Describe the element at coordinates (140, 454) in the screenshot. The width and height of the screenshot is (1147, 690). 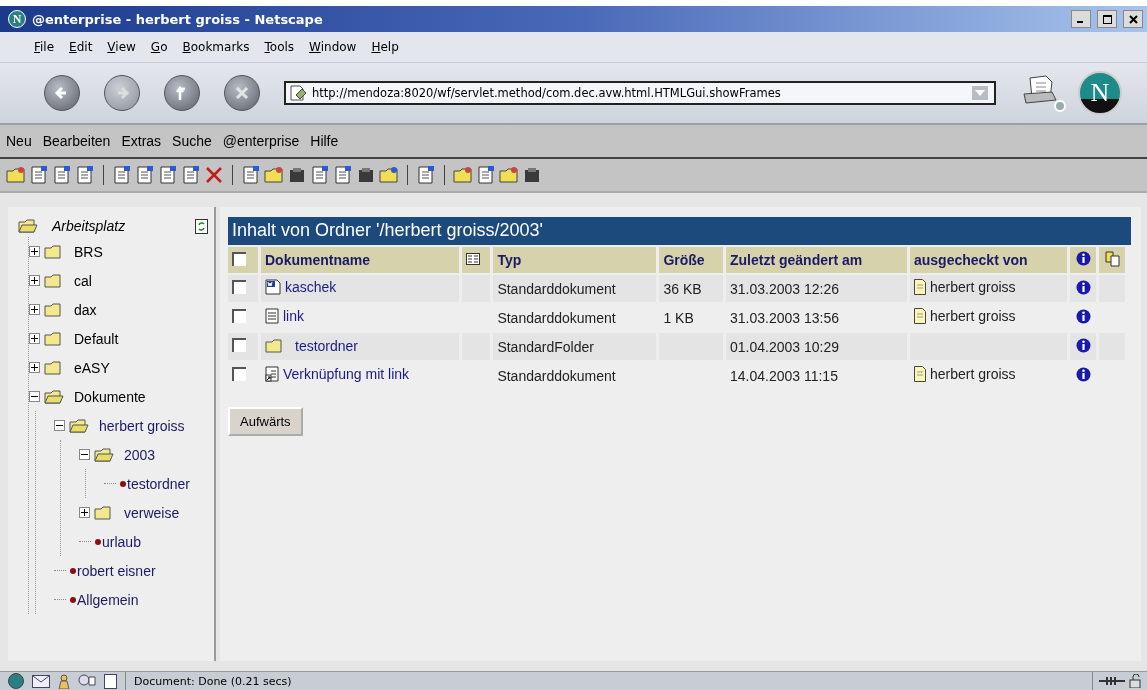
I see `tree-item: 2003` at that location.